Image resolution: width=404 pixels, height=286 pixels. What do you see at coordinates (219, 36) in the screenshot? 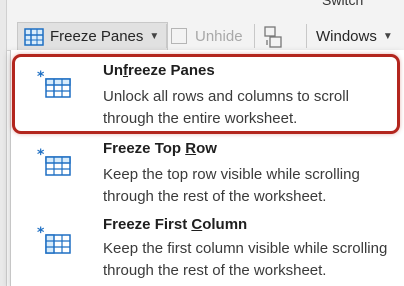
I see `unhide-label: Unhide` at bounding box center [219, 36].